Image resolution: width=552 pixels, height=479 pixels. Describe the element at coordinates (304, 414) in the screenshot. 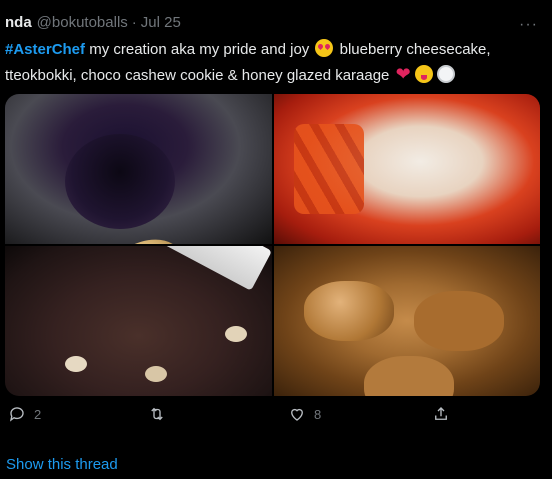

I see `like-button: 8` at that location.